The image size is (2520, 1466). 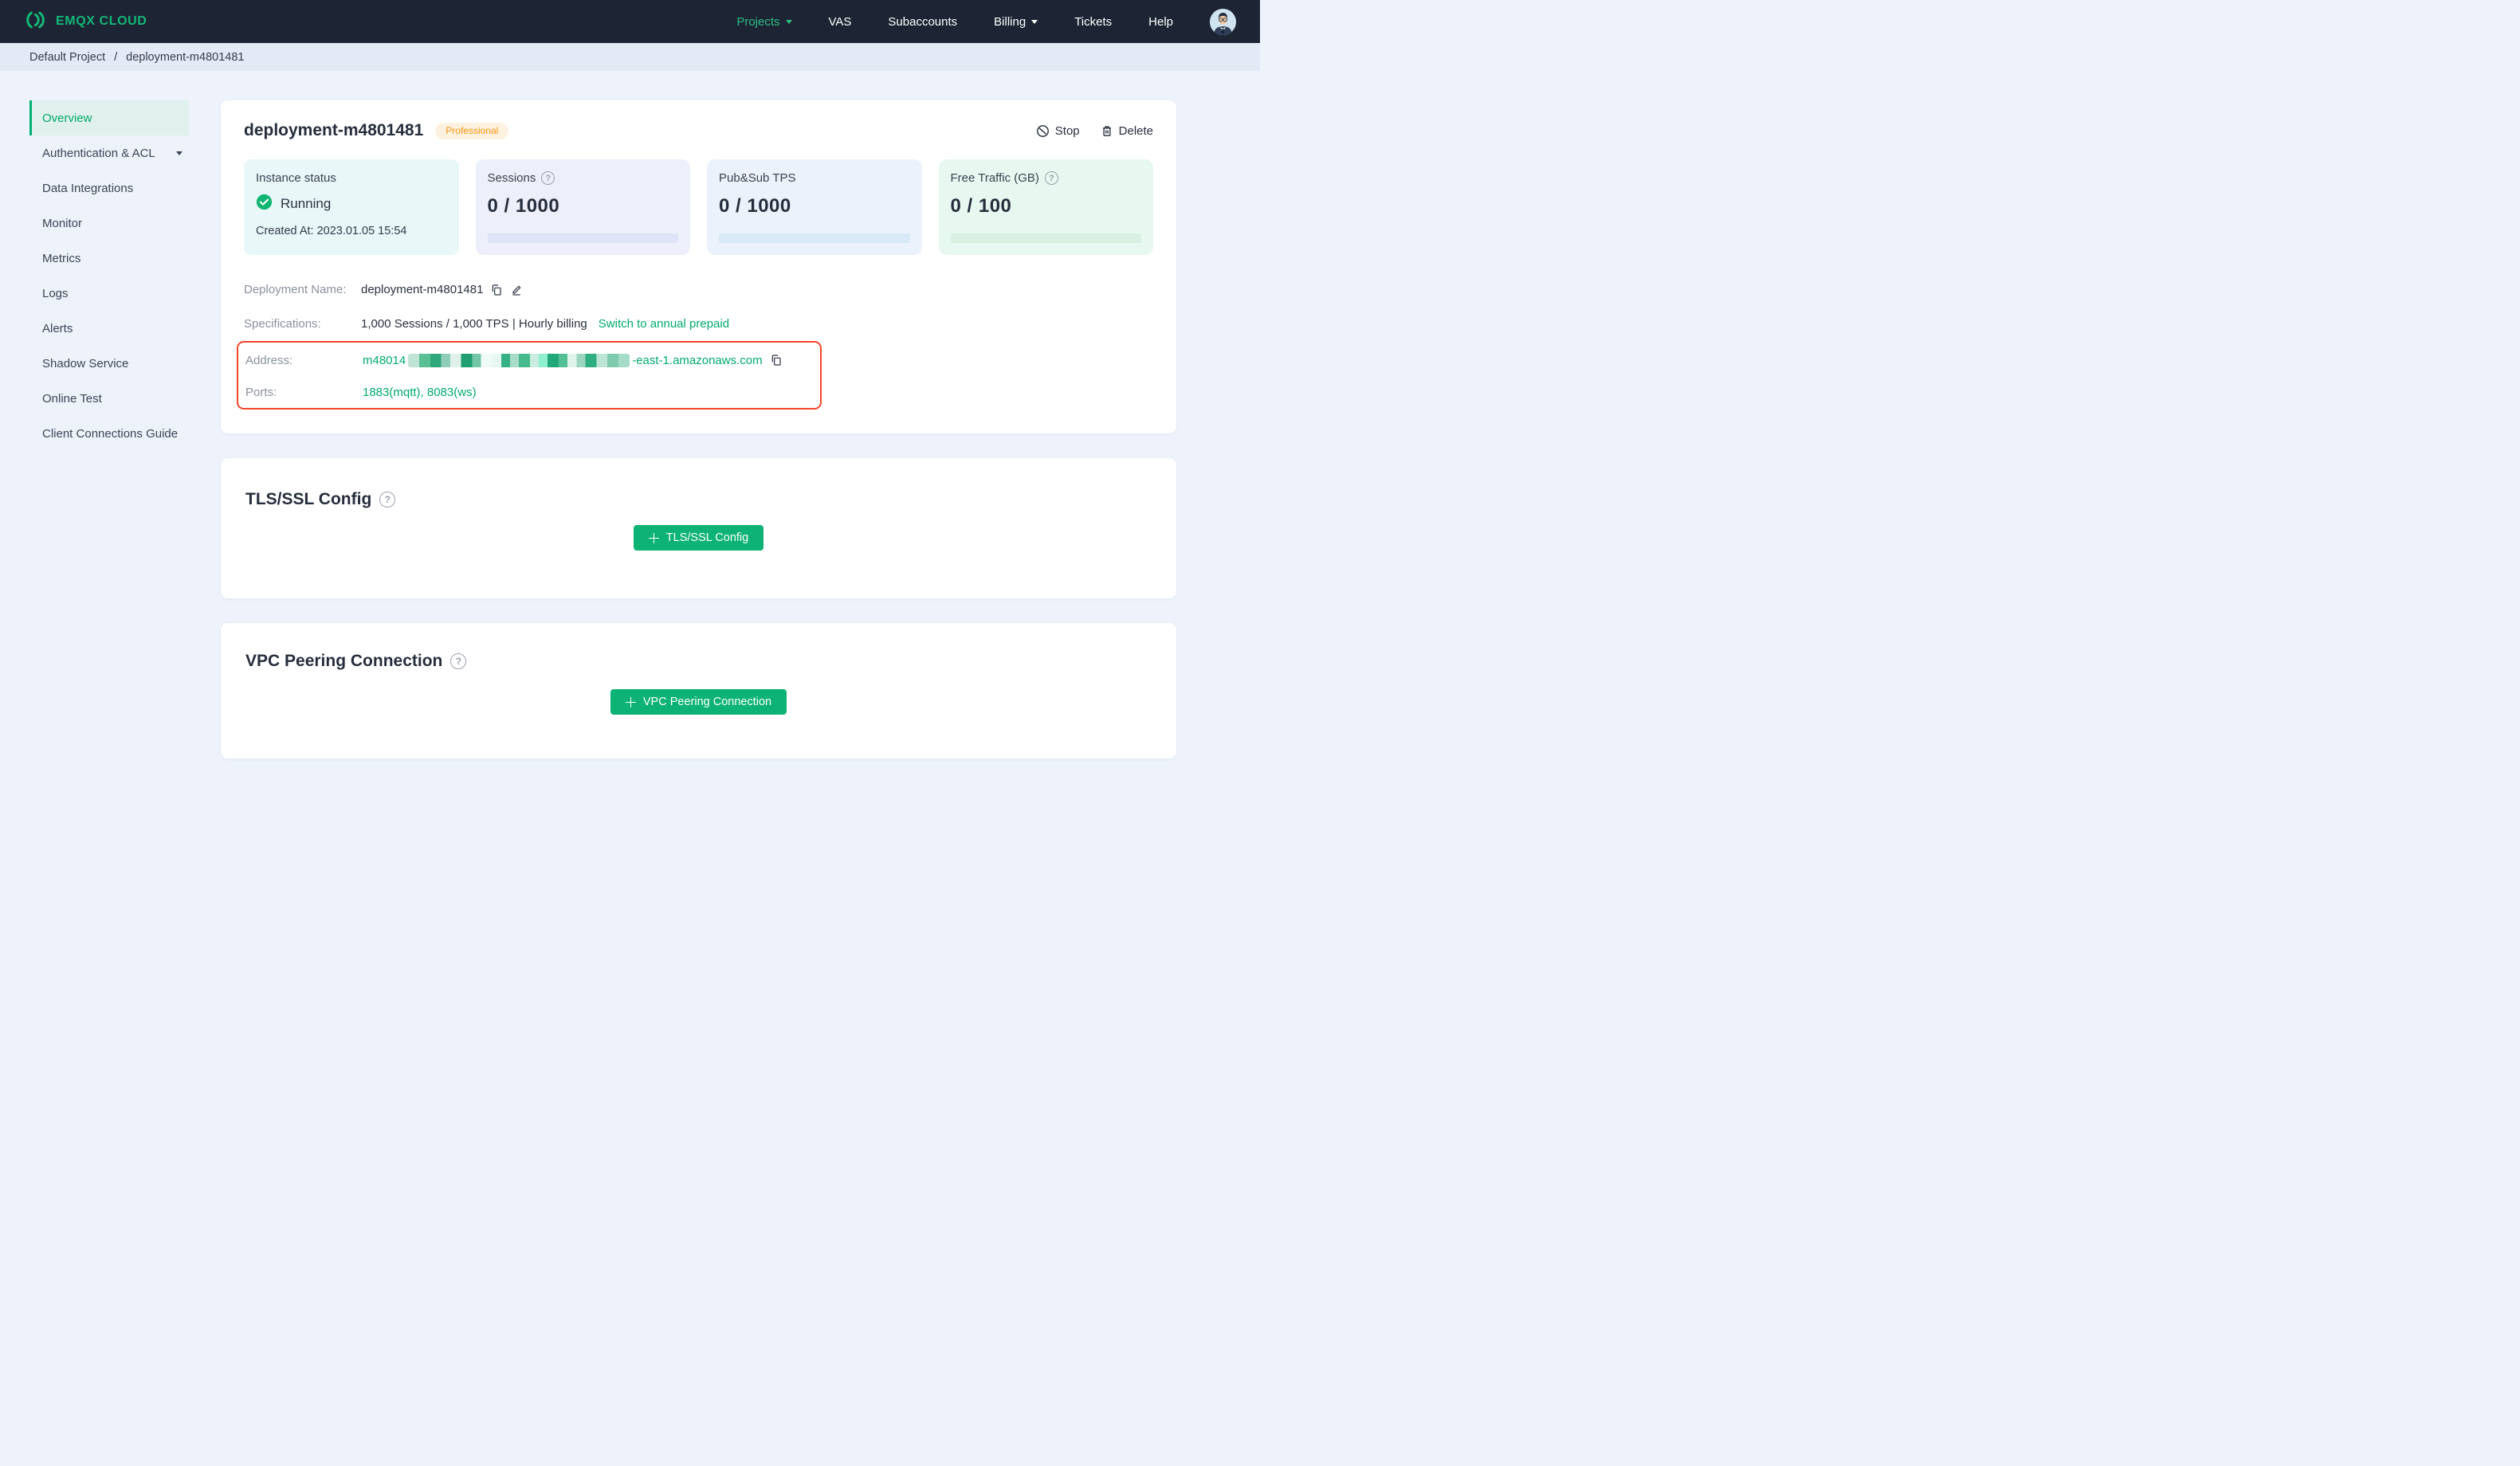 What do you see at coordinates (282, 324) in the screenshot?
I see `specifications-label: Specifications:` at bounding box center [282, 324].